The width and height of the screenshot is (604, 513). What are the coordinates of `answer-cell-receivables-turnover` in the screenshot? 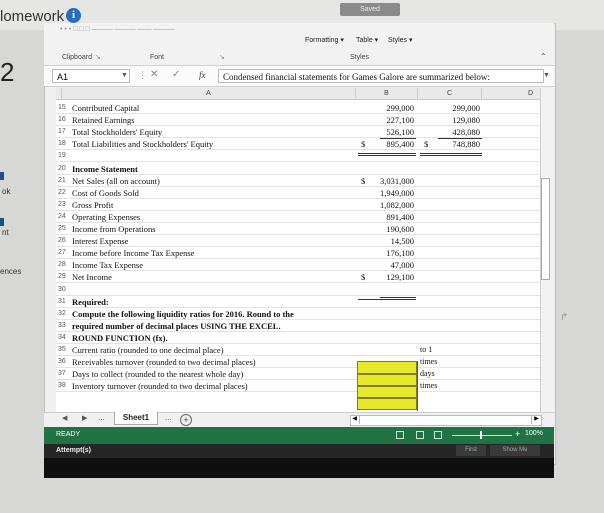 It's located at (387, 380).